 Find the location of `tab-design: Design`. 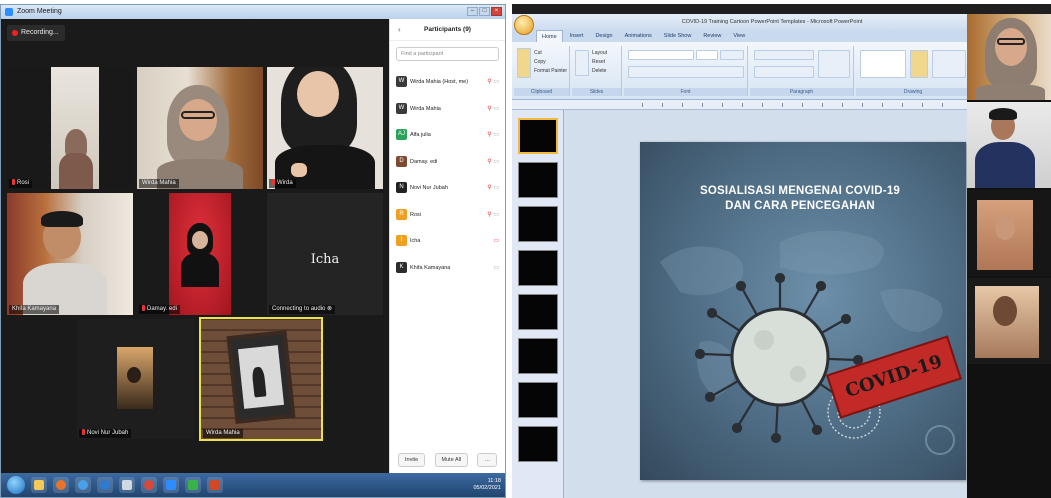

tab-design: Design is located at coordinates (603, 36).